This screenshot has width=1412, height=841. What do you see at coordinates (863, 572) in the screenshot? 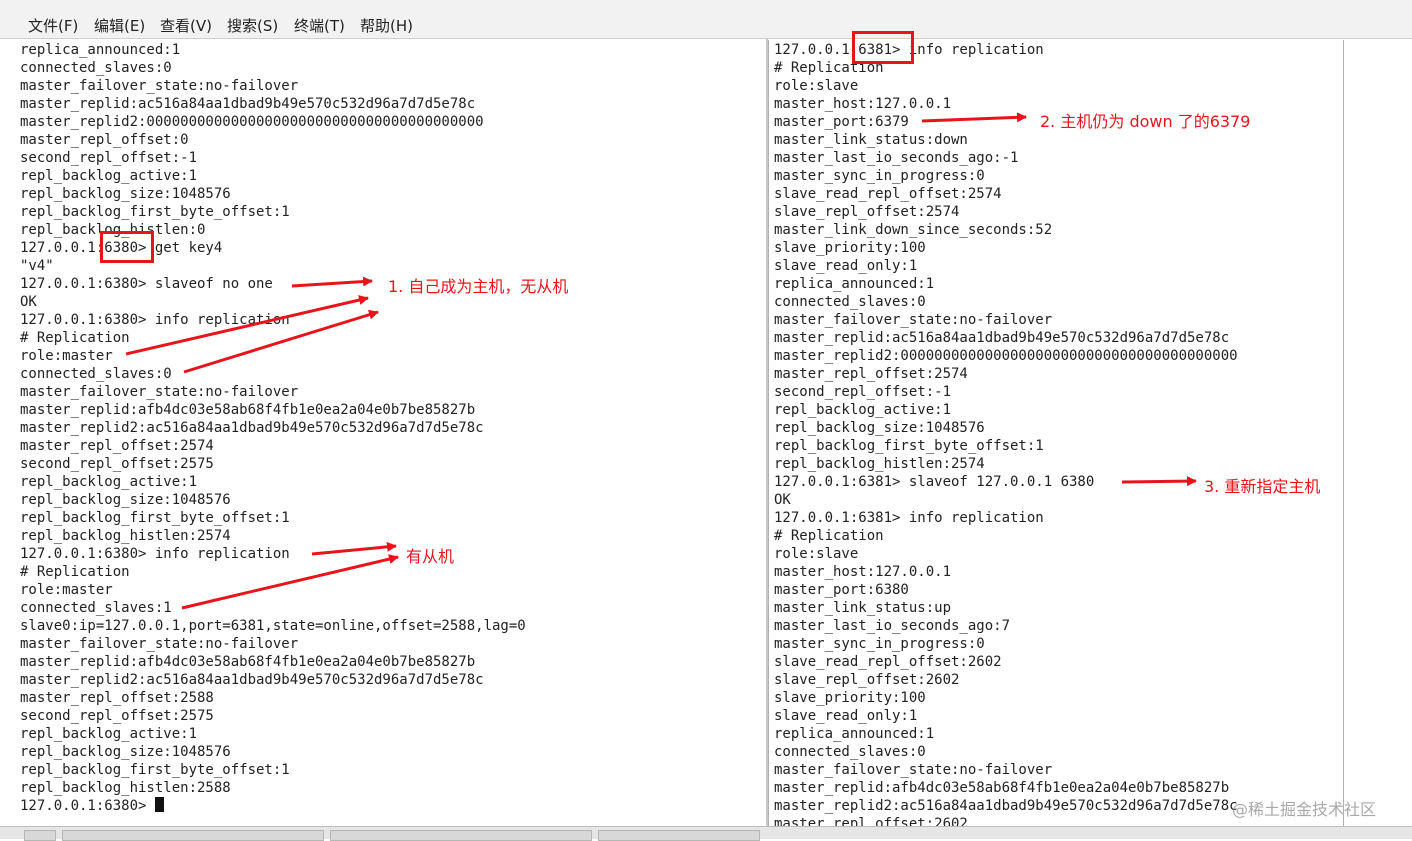
I see `terminal-line: master_host:127.0.0.1` at bounding box center [863, 572].